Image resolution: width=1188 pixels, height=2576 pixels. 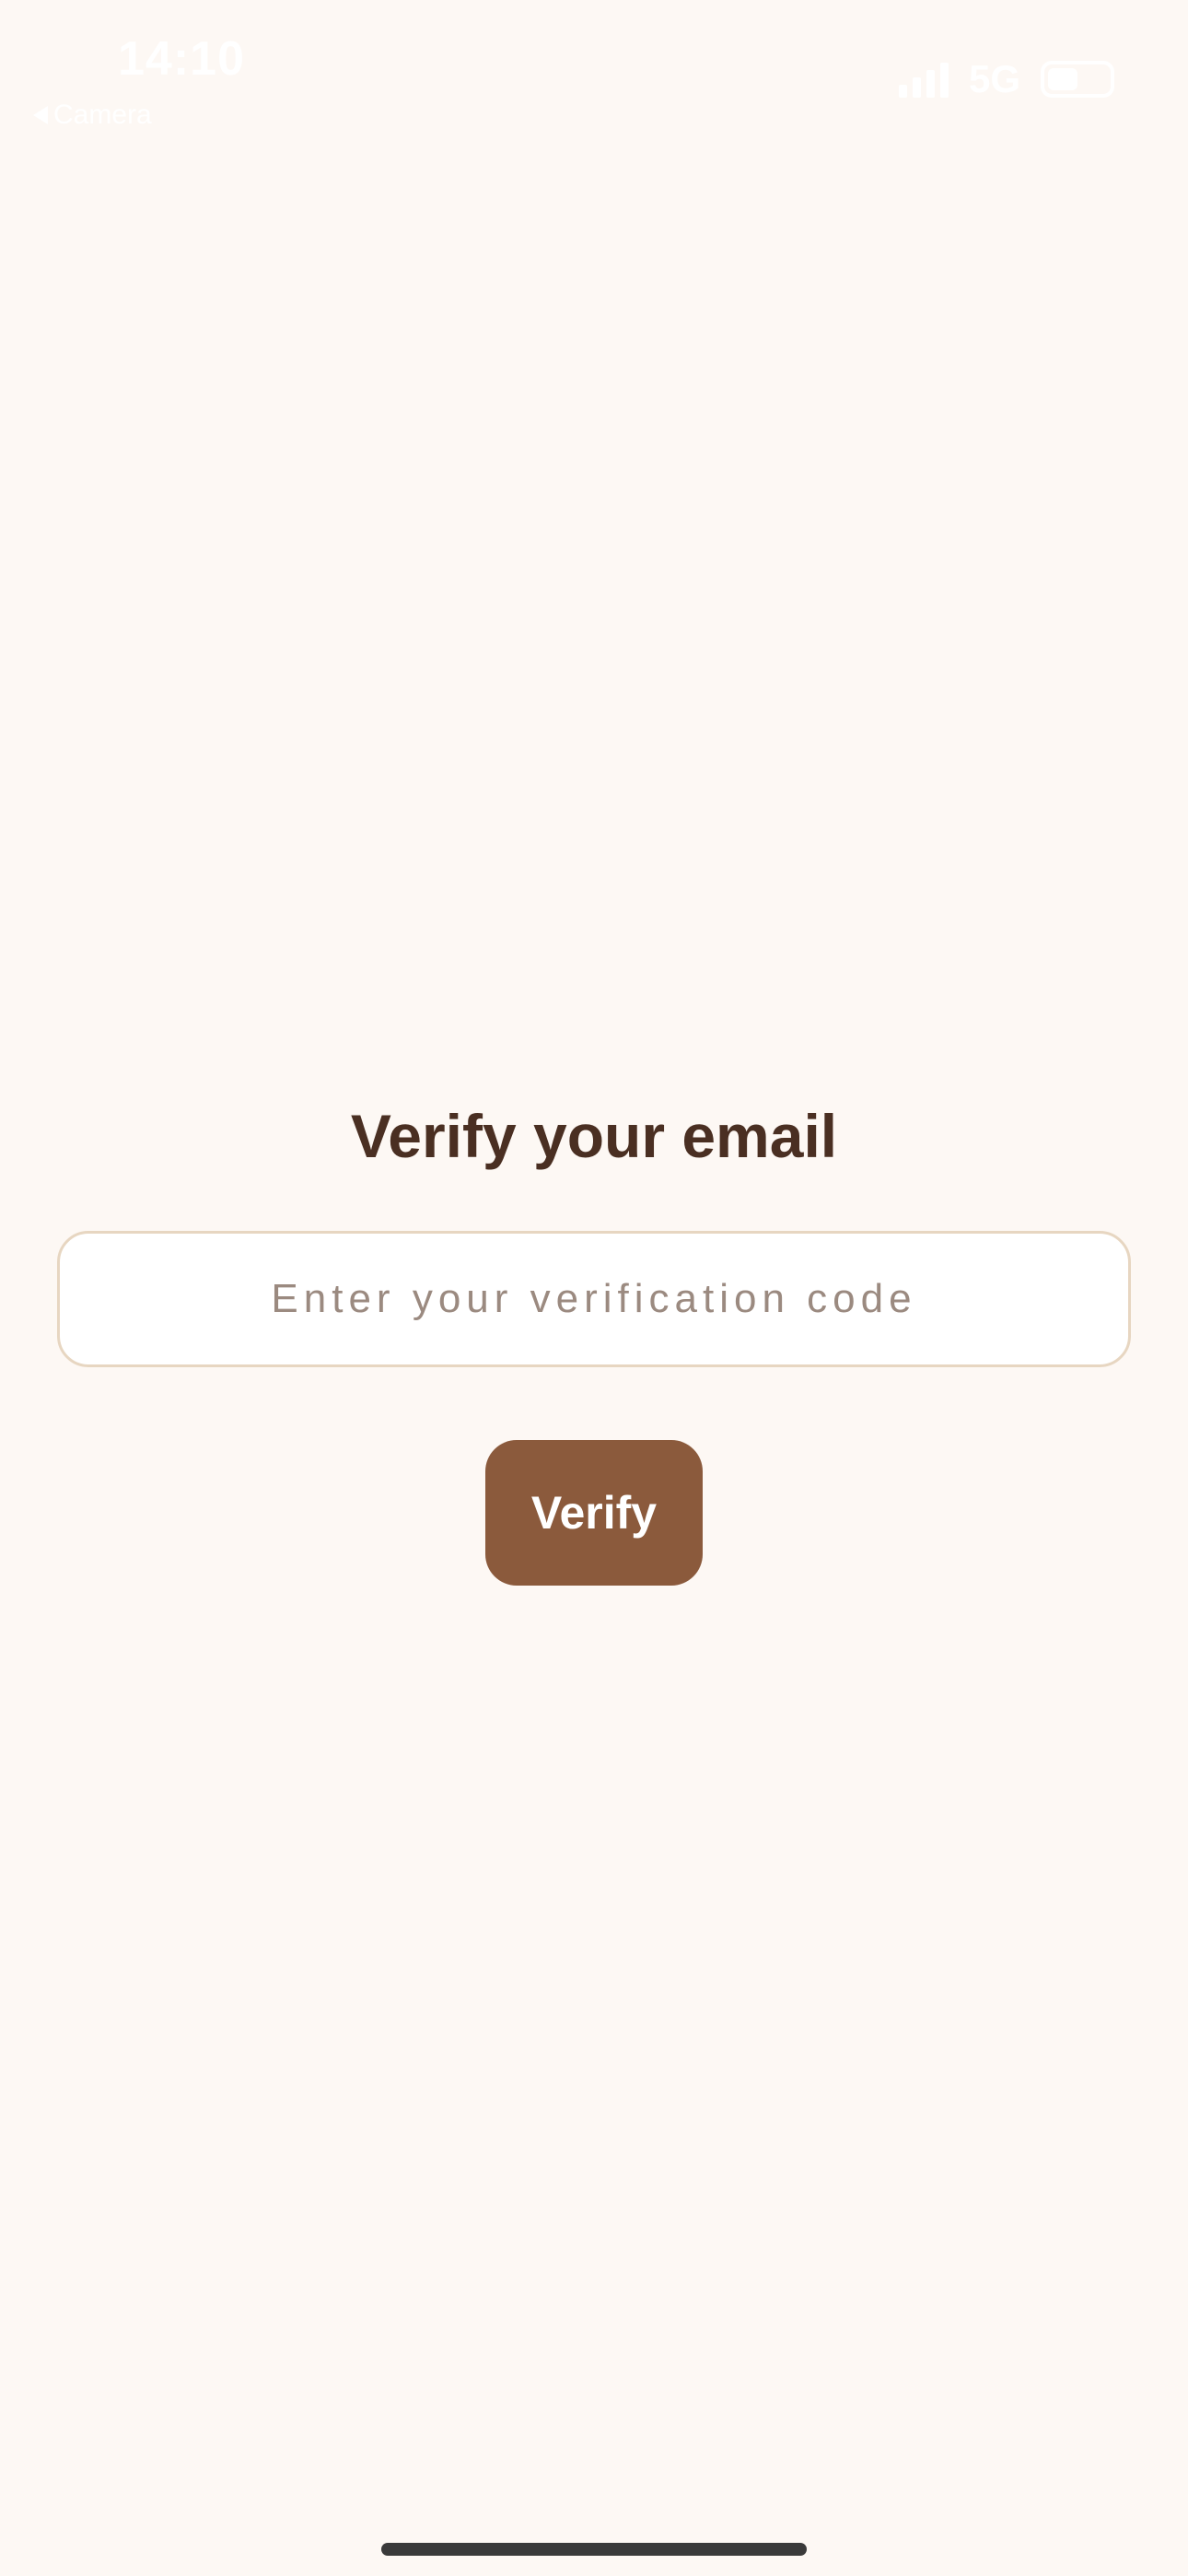 I want to click on signal-bars-icon, so click(x=923, y=79).